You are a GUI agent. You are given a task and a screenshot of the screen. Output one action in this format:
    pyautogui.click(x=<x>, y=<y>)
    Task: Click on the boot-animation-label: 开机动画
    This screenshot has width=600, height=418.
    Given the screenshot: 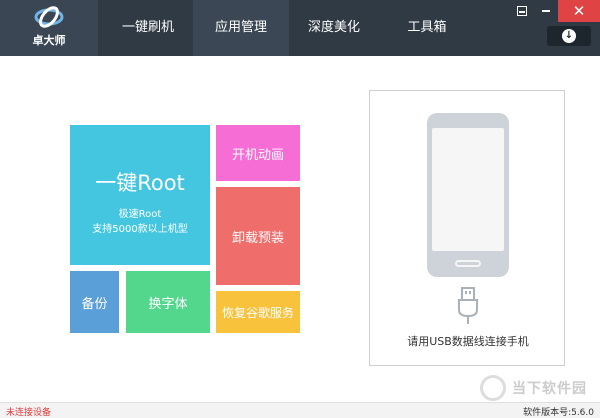 What is the action you would take?
    pyautogui.click(x=257, y=155)
    